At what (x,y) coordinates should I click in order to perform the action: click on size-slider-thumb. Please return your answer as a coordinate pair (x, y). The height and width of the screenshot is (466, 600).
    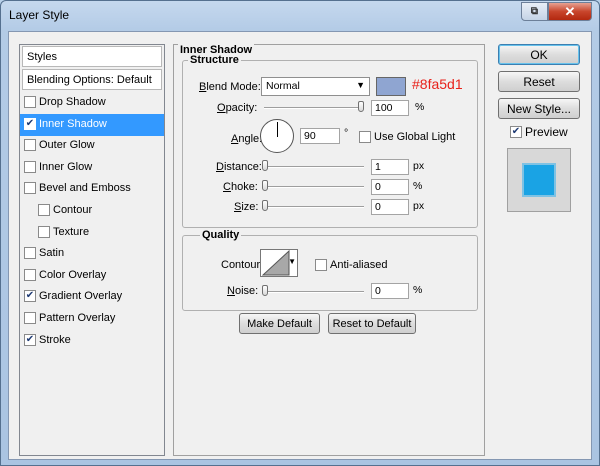
    Looking at the image, I should click on (265, 205).